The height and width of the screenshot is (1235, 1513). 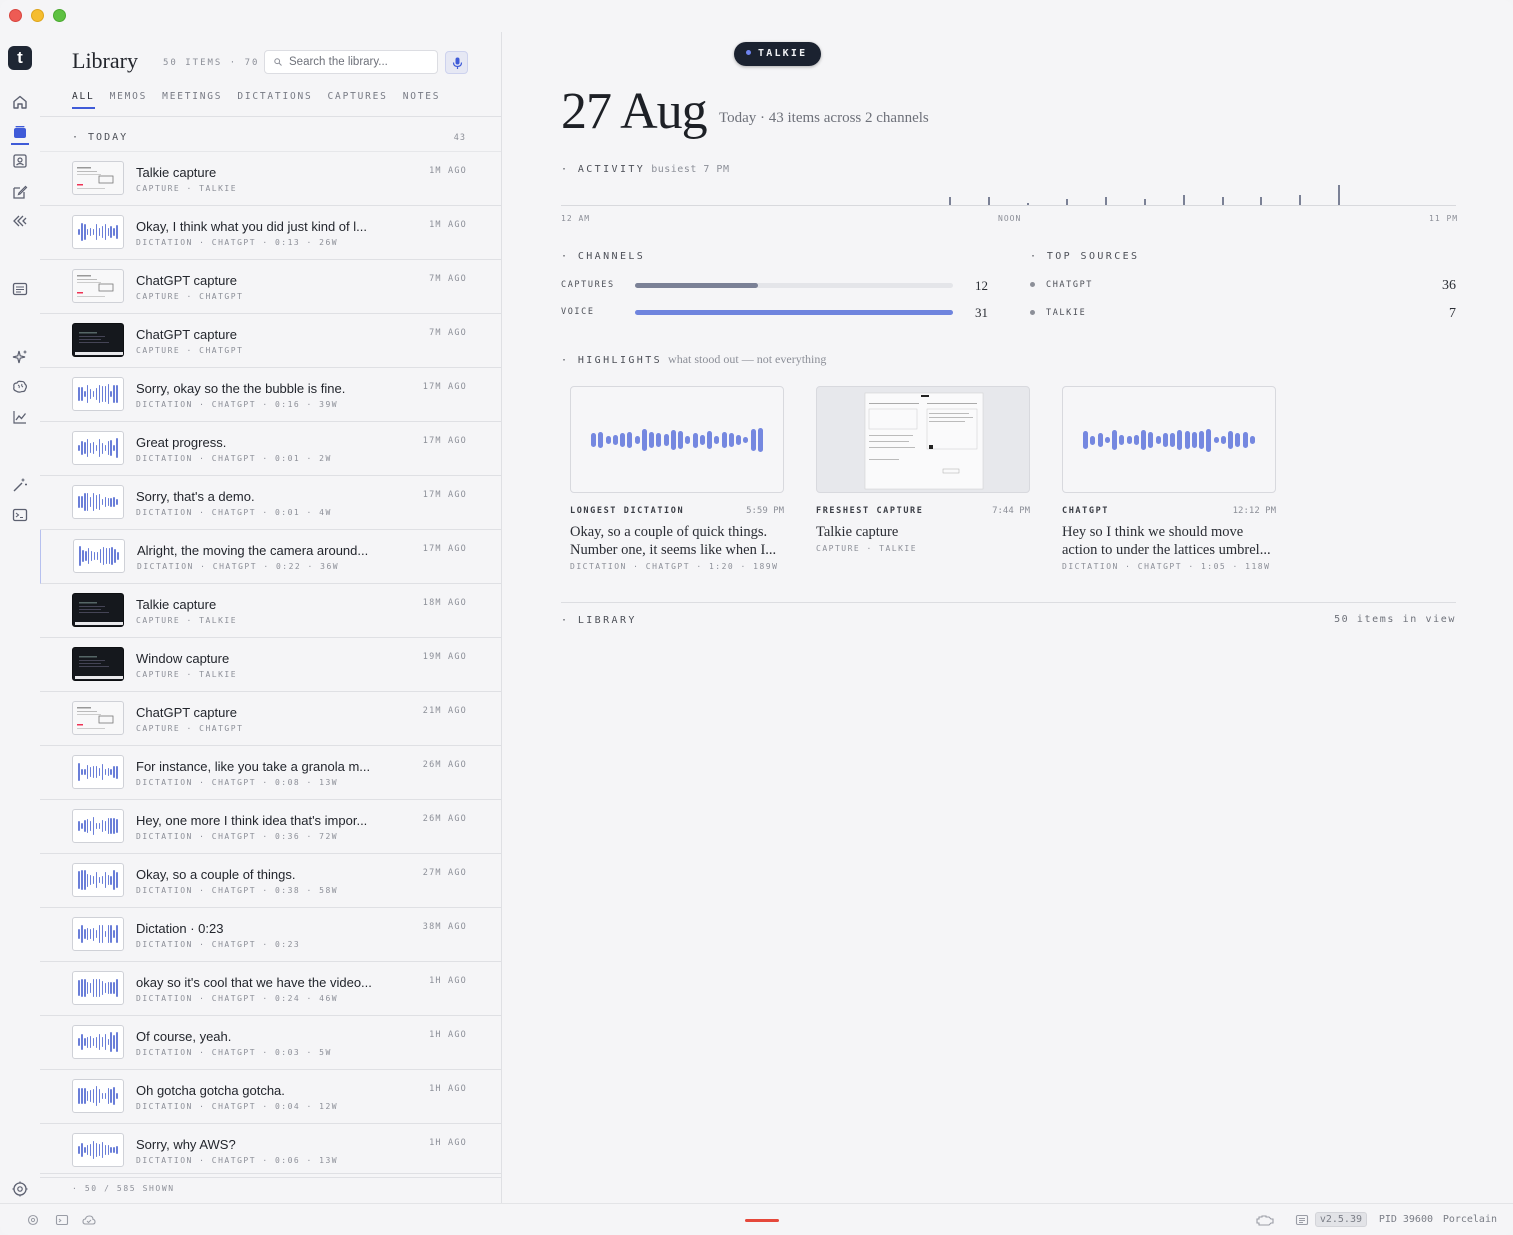 What do you see at coordinates (923, 439) in the screenshot?
I see `screenshot-preview` at bounding box center [923, 439].